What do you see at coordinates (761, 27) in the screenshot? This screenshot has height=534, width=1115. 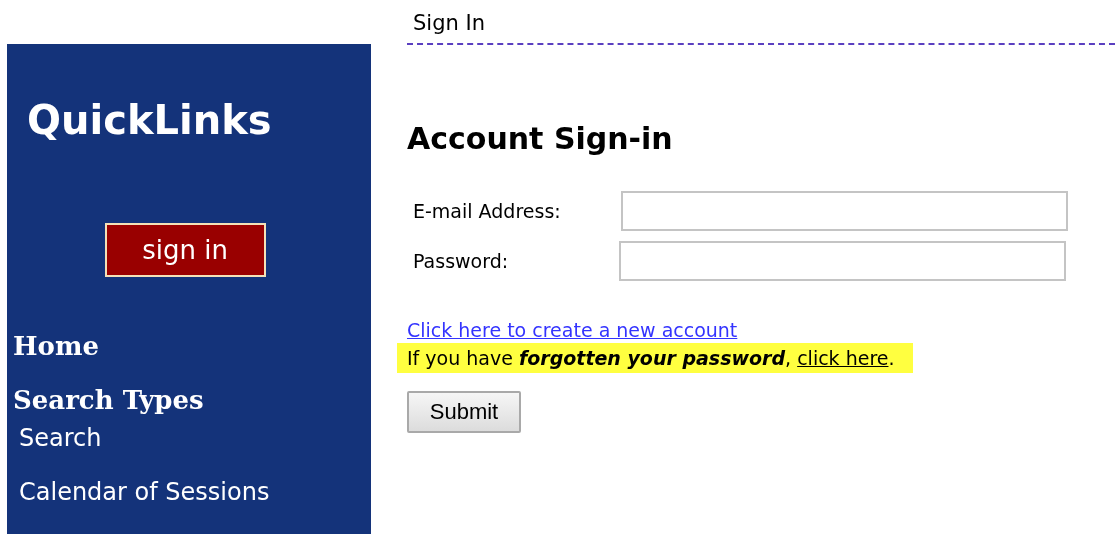 I see `breadcrumb: Sign In` at bounding box center [761, 27].